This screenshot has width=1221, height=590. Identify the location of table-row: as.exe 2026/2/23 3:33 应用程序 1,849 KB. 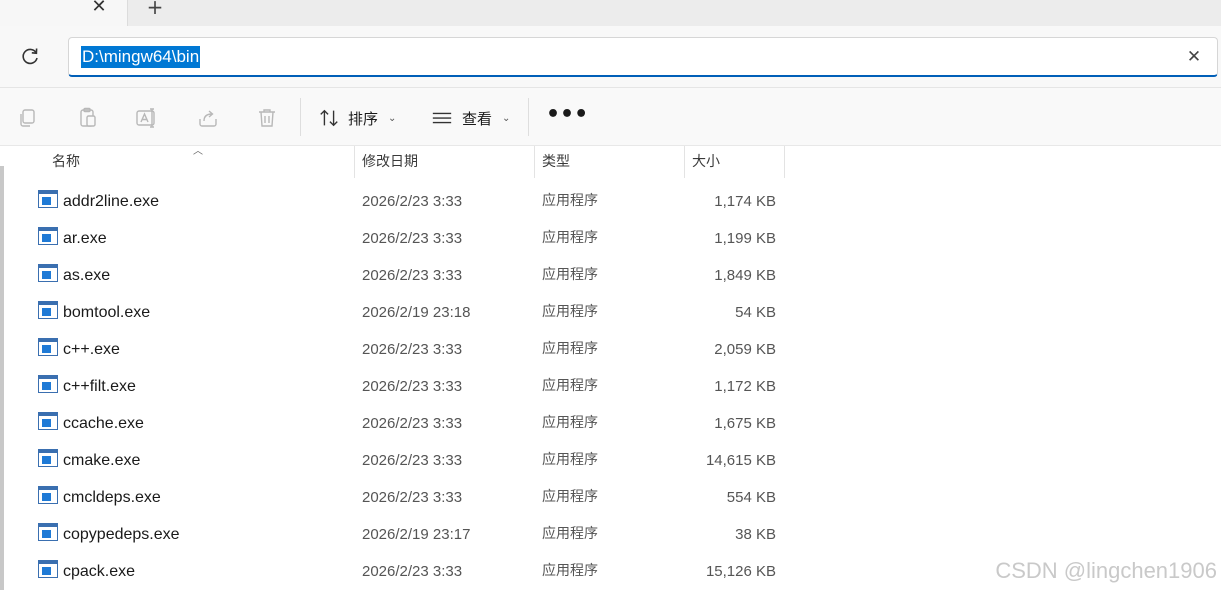
(400, 275).